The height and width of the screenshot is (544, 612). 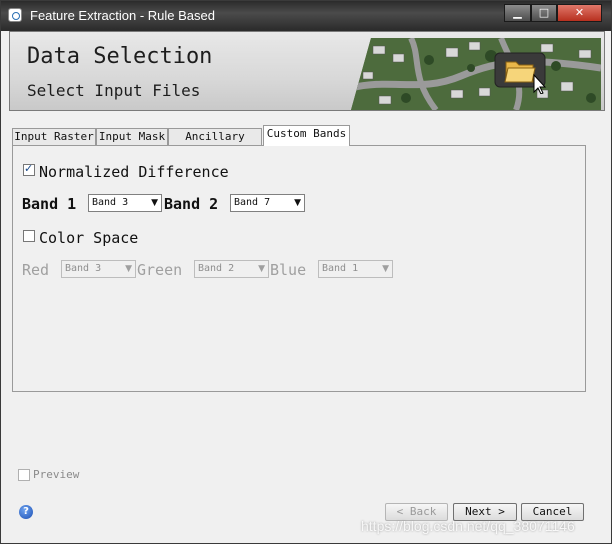 I want to click on header-aerial-image, so click(x=476, y=74).